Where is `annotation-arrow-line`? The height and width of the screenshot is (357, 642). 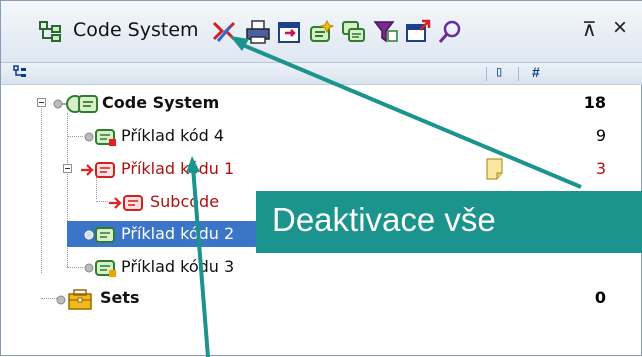 annotation-arrow-line is located at coordinates (200, 261).